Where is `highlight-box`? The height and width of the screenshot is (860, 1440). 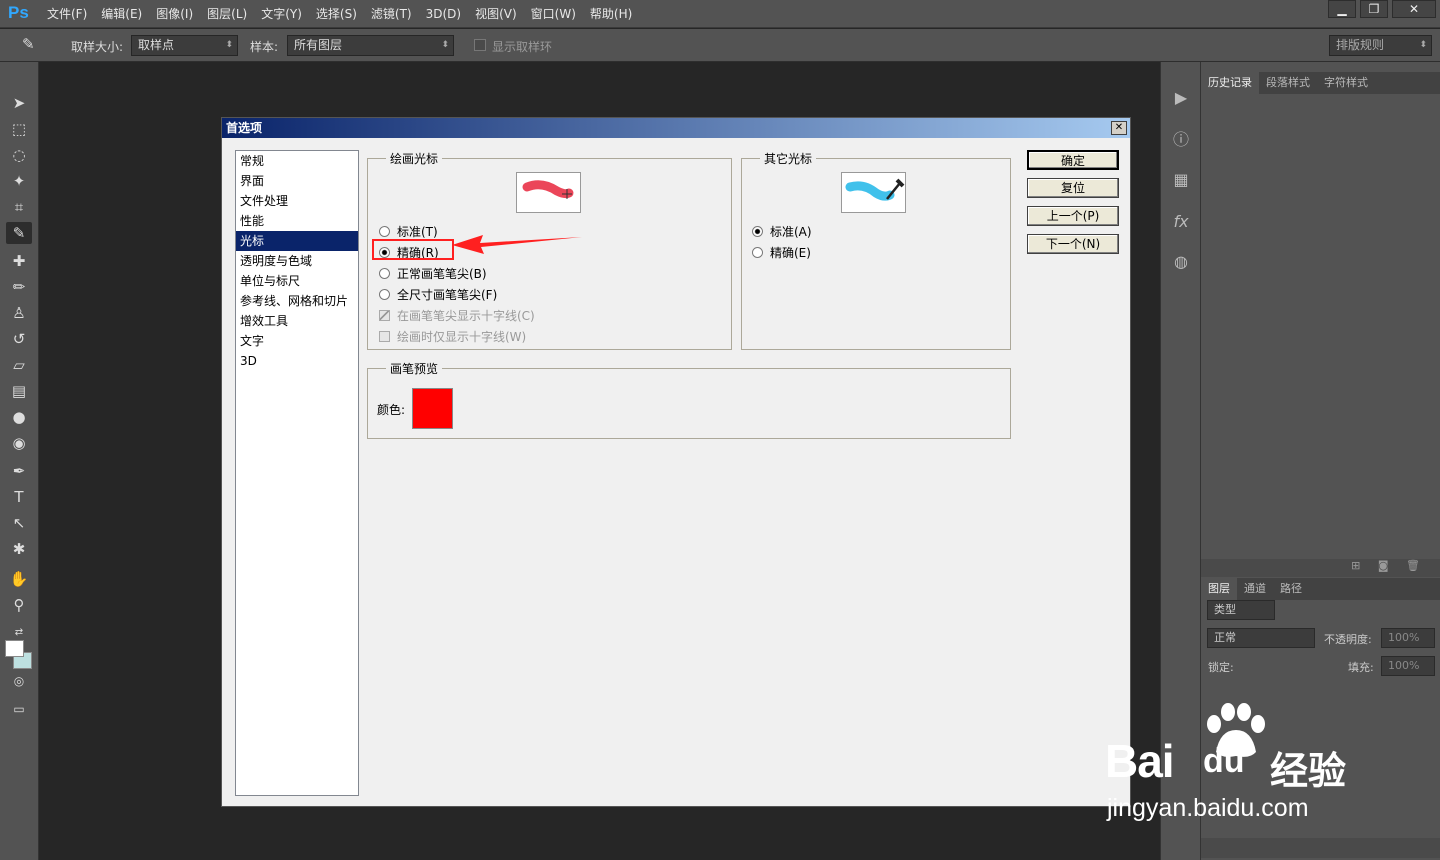 highlight-box is located at coordinates (413, 249).